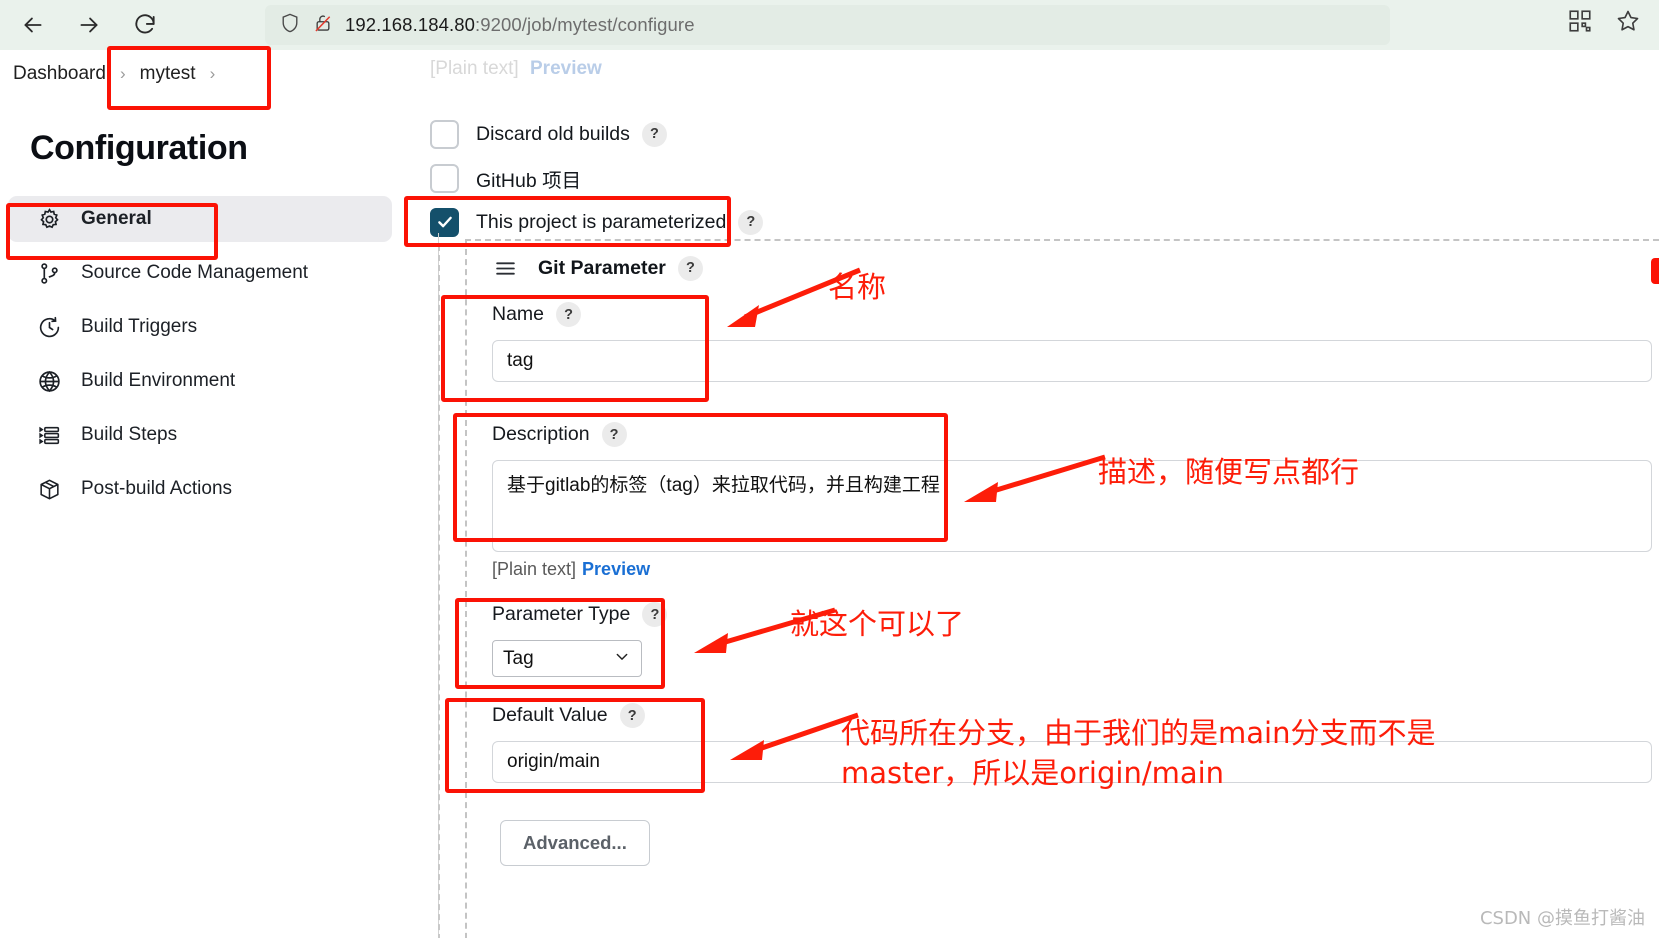 The width and height of the screenshot is (1659, 938). I want to click on parameter-type-select-wrap: Tag, so click(567, 658).